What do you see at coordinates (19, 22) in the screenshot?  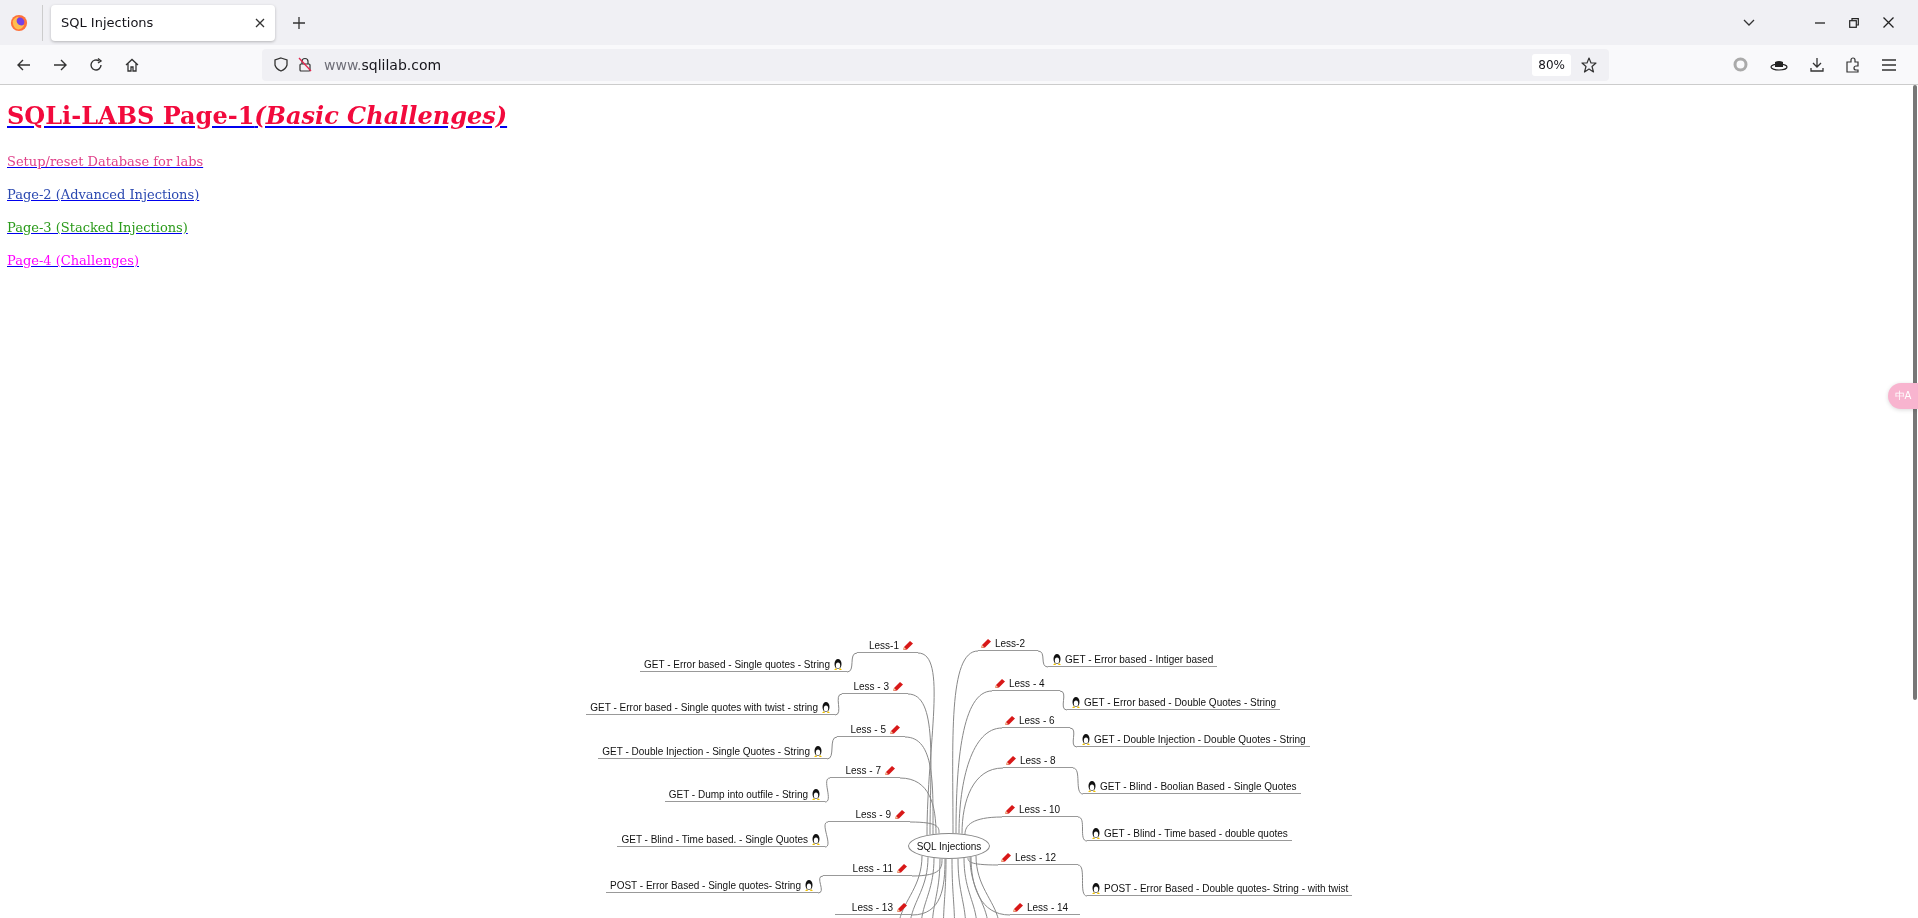 I see `browser-logo-icon` at bounding box center [19, 22].